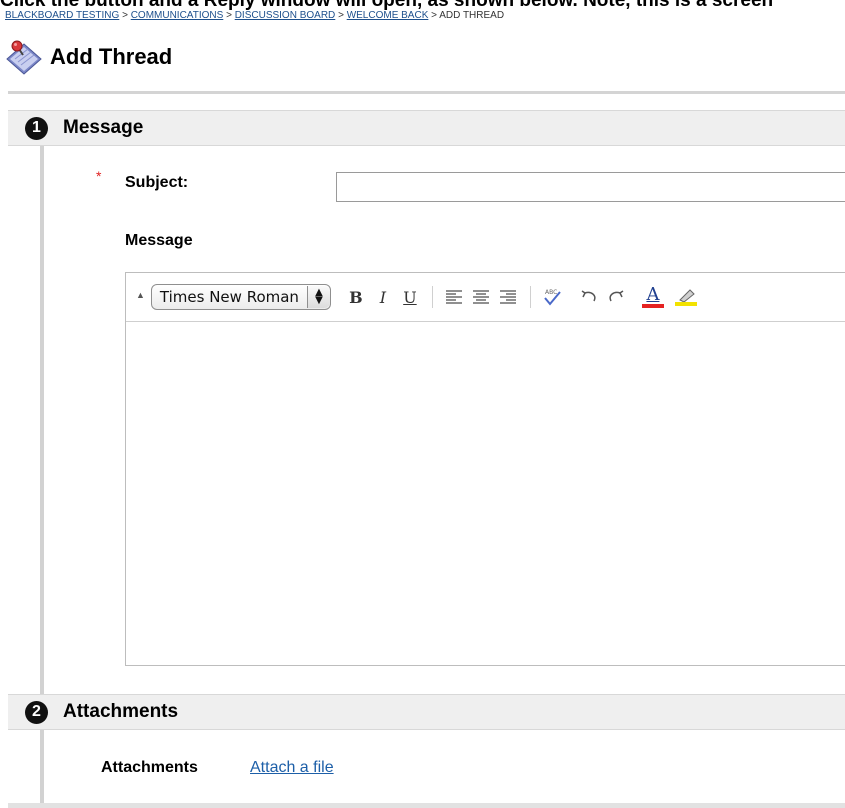 Image resolution: width=845 pixels, height=808 pixels. Describe the element at coordinates (318, 297) in the screenshot. I see `select-arrows-icon: ▲ ▼` at that location.